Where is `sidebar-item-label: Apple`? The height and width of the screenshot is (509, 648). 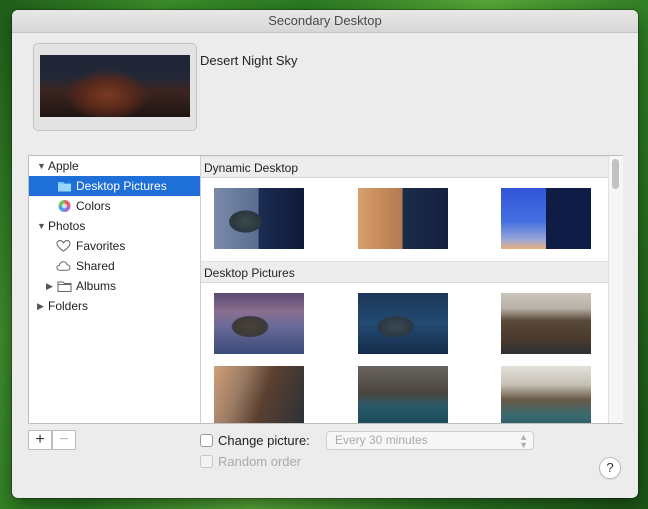 sidebar-item-label: Apple is located at coordinates (63, 166).